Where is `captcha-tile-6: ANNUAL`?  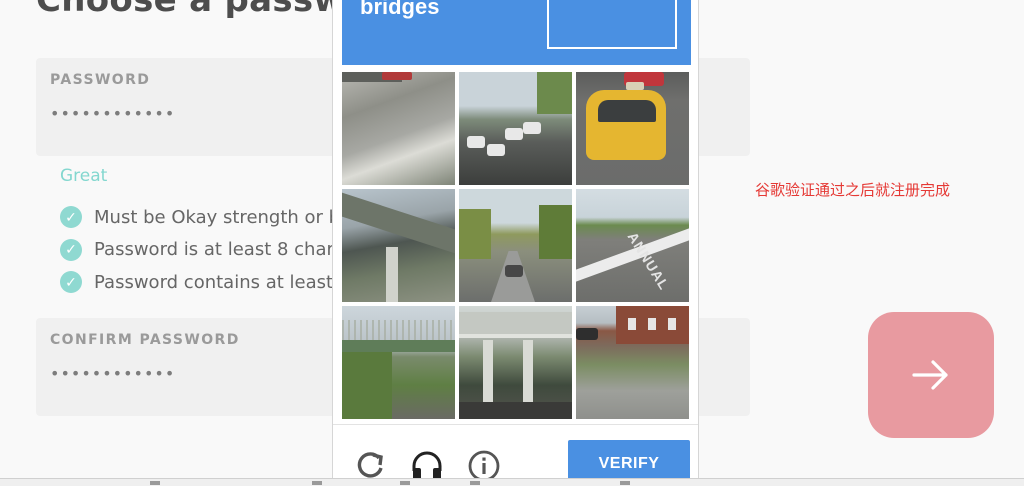 captcha-tile-6: ANNUAL is located at coordinates (632, 245).